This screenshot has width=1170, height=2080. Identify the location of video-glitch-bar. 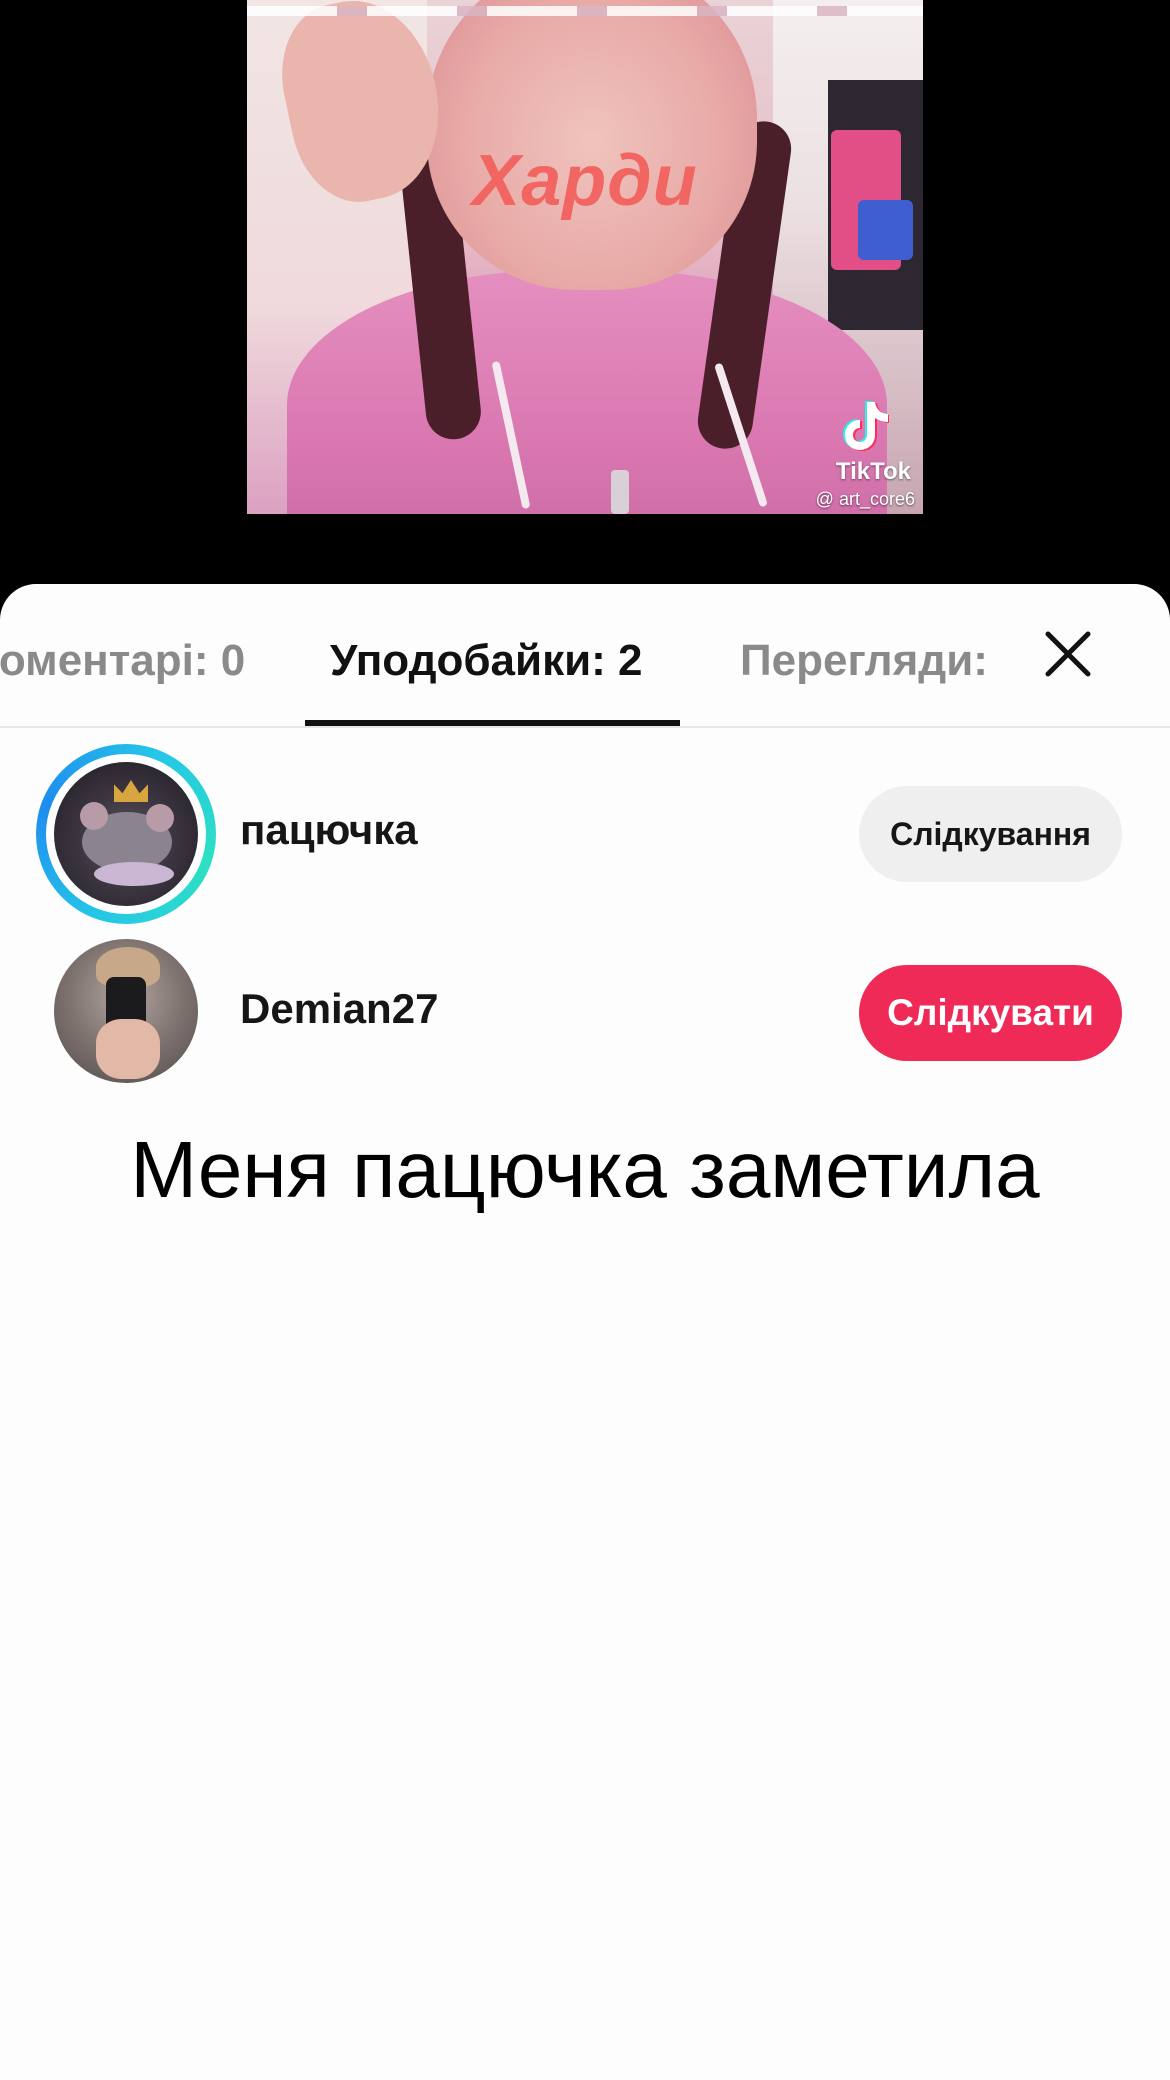
(585, 11).